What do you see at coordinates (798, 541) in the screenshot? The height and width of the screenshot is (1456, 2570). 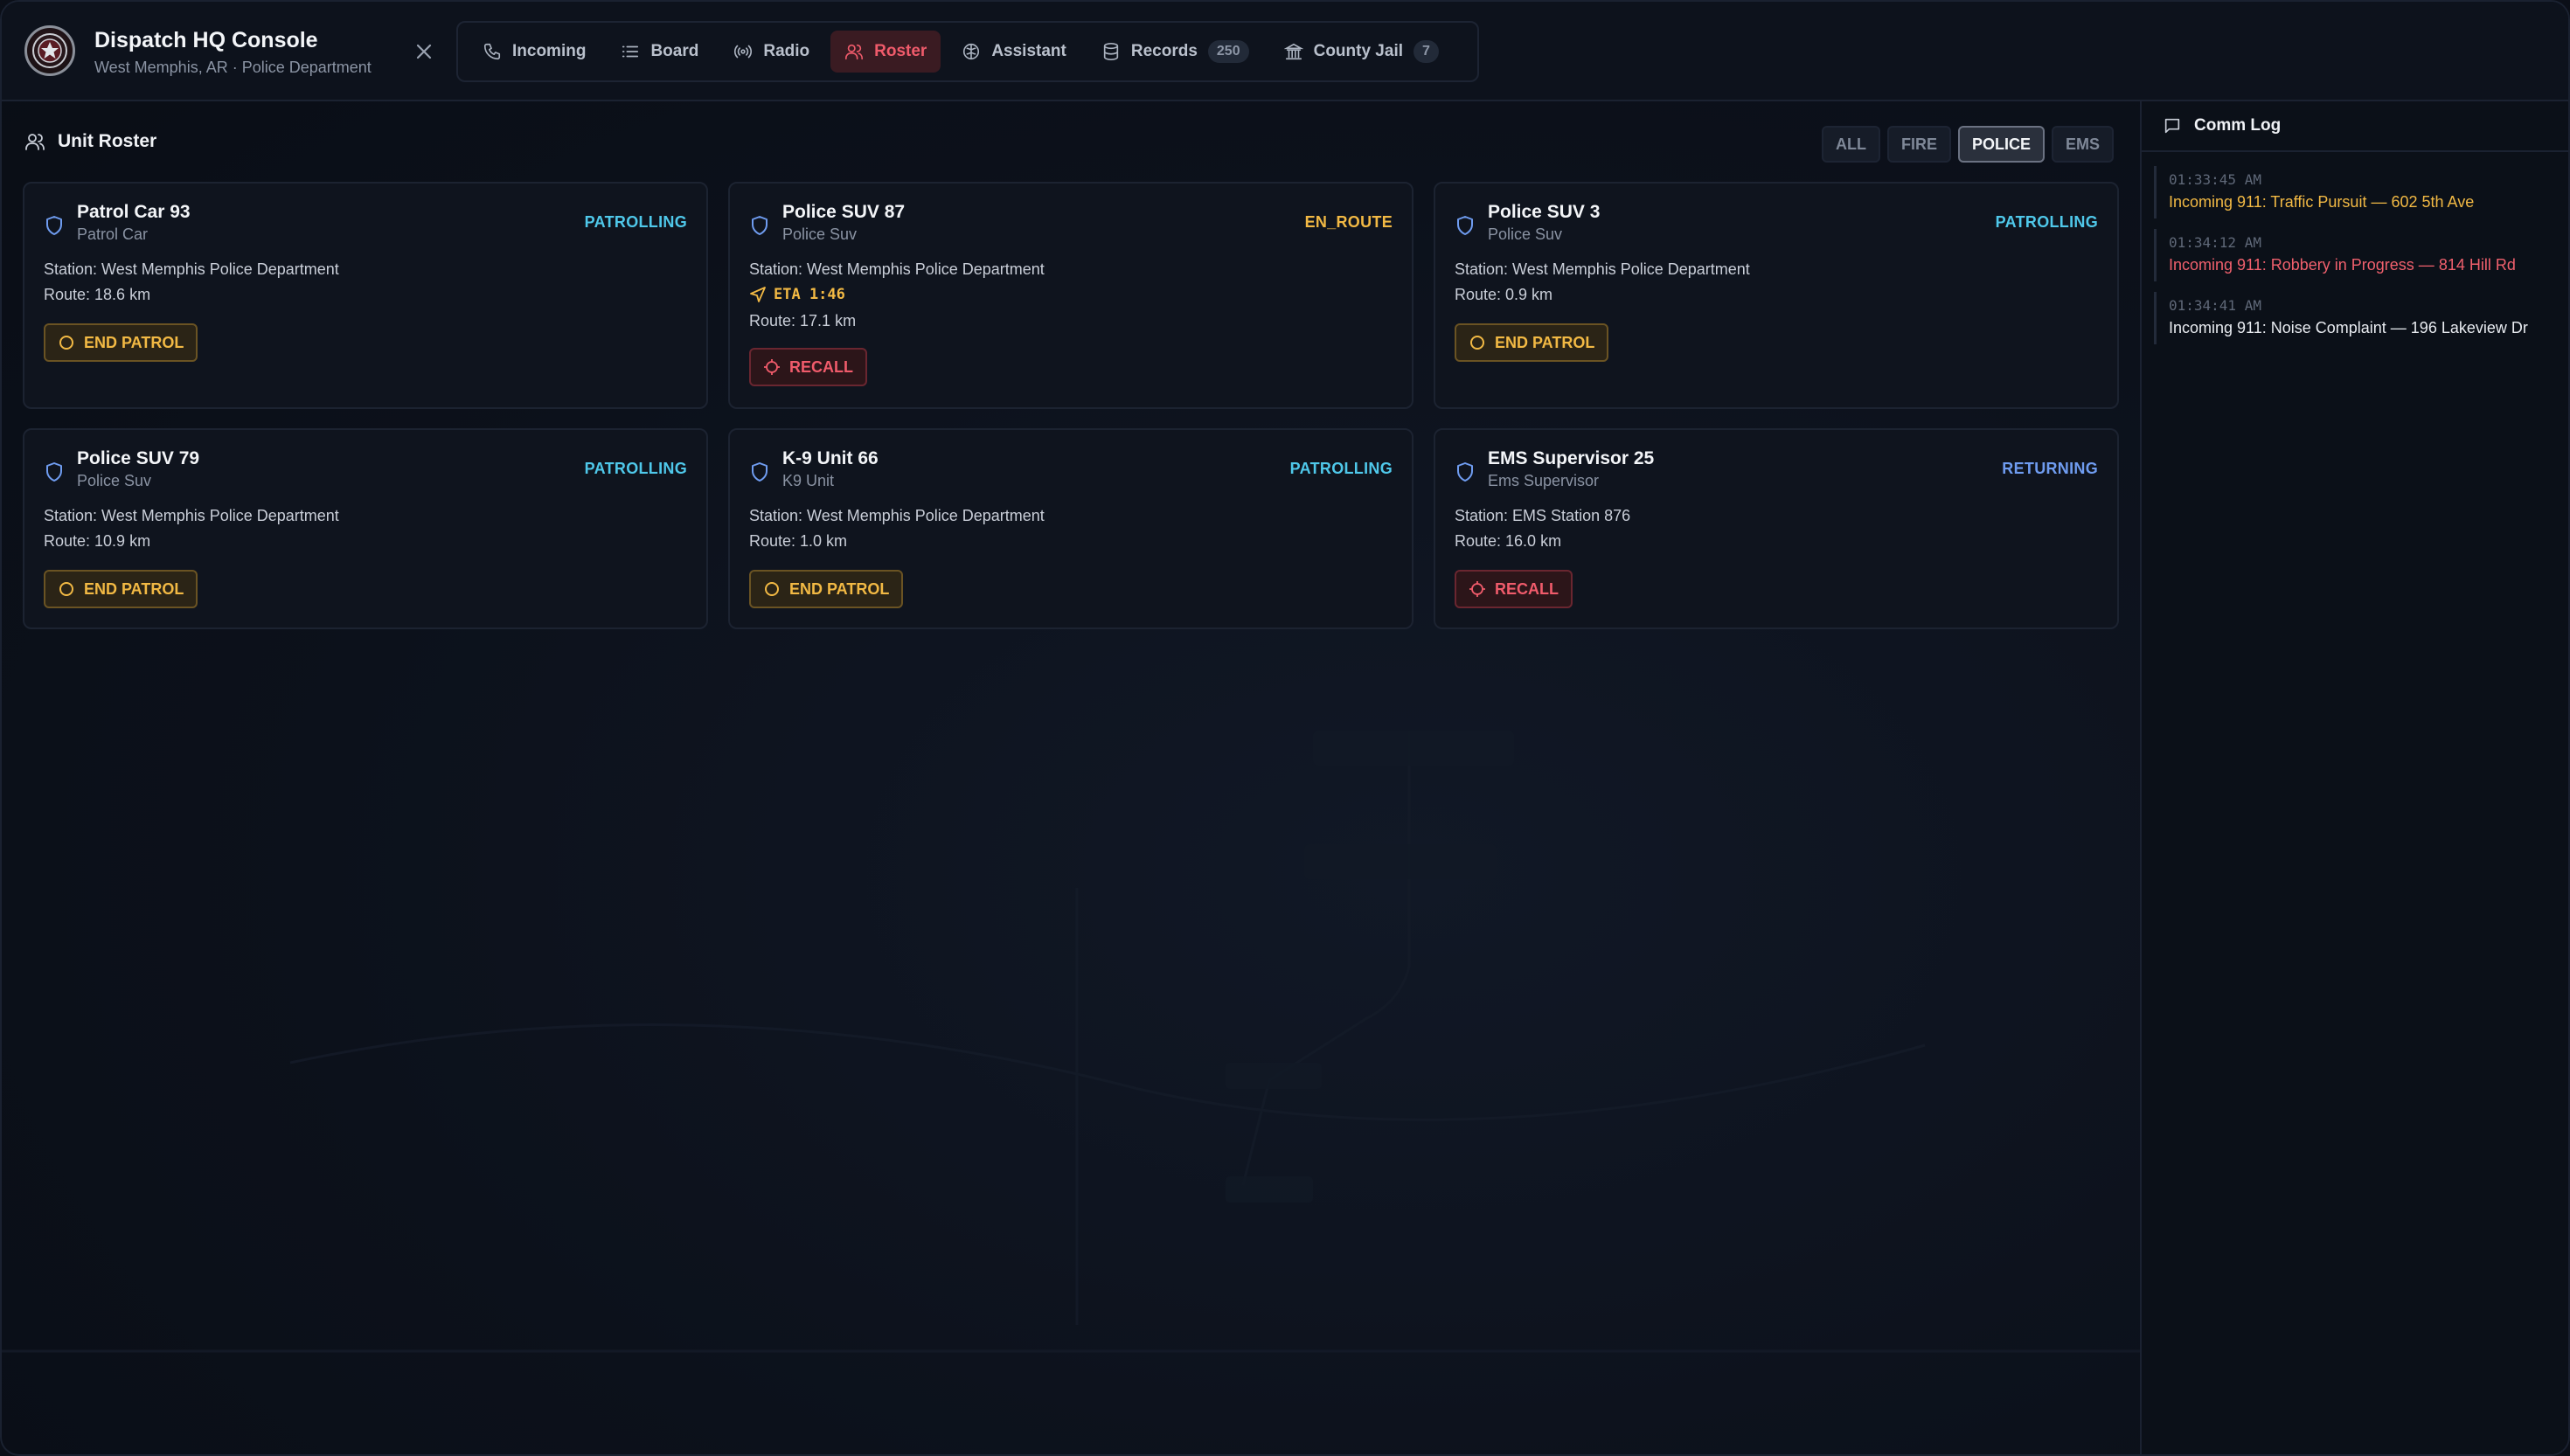 I see `unit-route: Route: 1.0 km` at bounding box center [798, 541].